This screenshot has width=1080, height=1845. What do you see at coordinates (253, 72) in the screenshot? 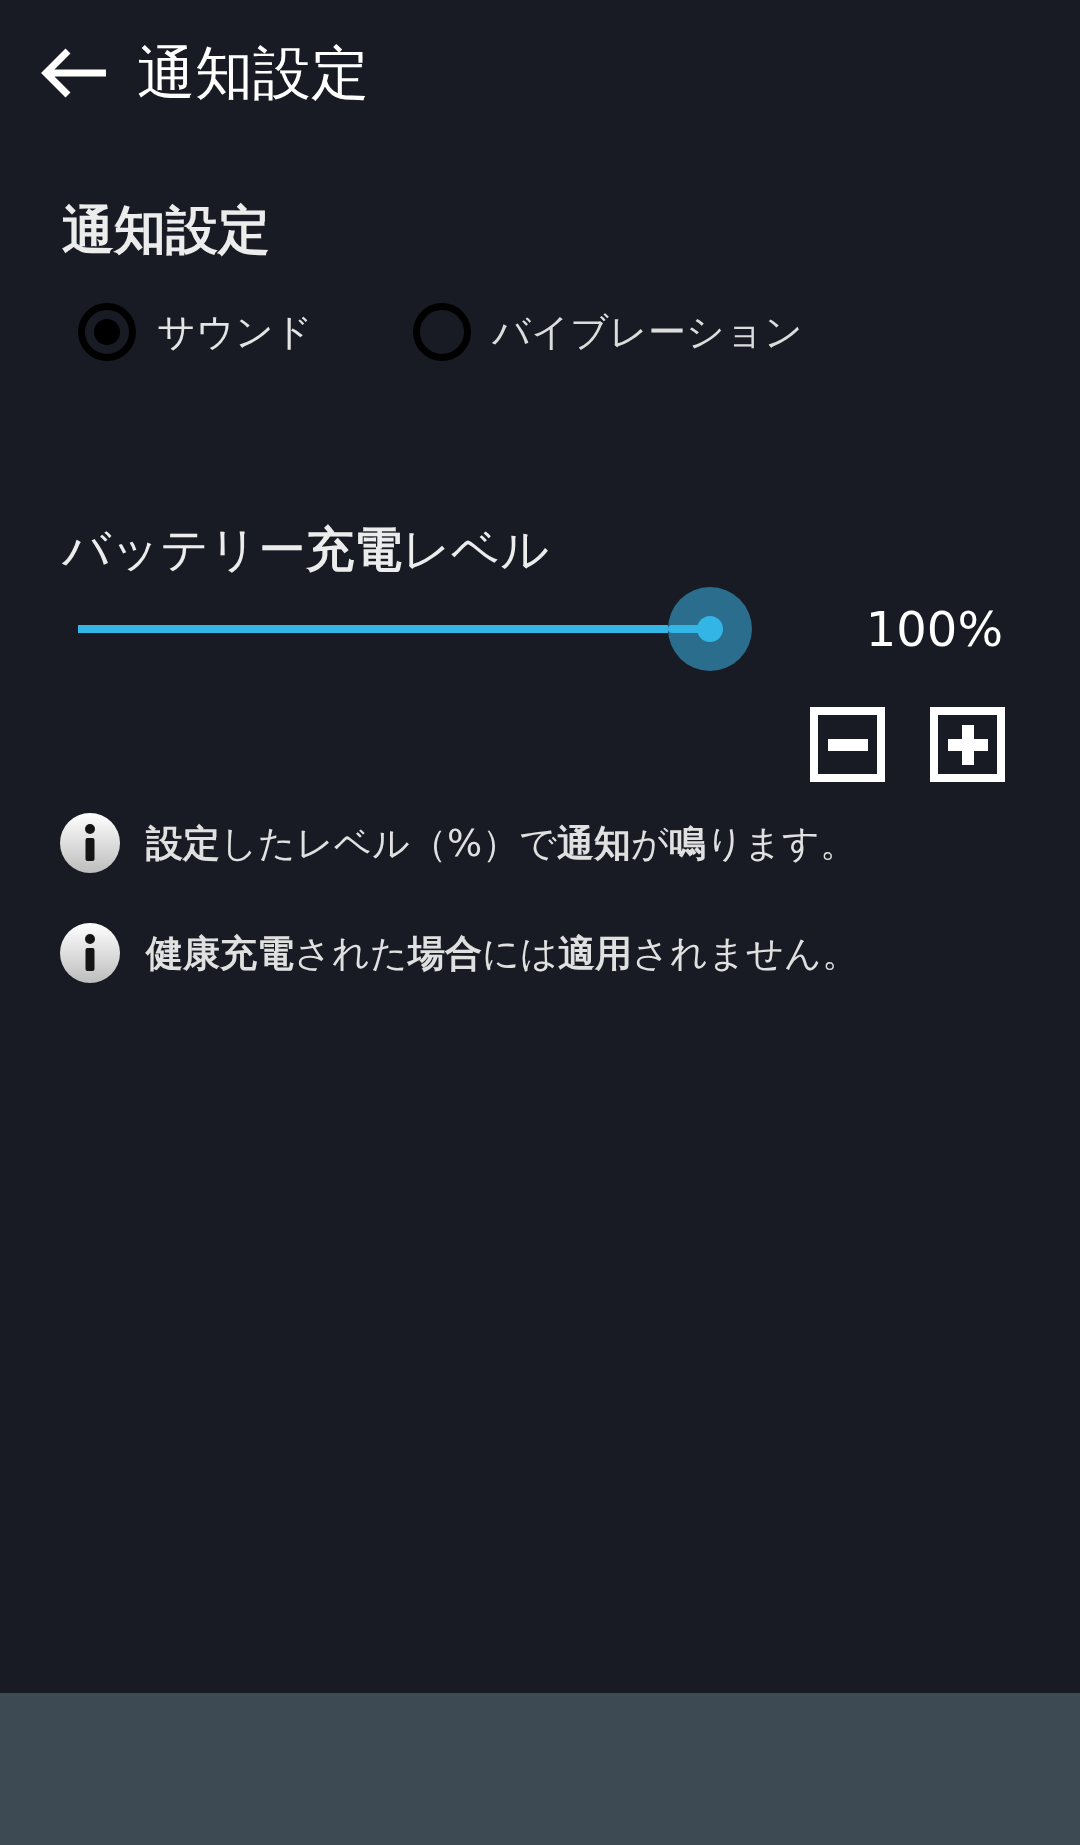
I see `screen-title: 通知設定` at bounding box center [253, 72].